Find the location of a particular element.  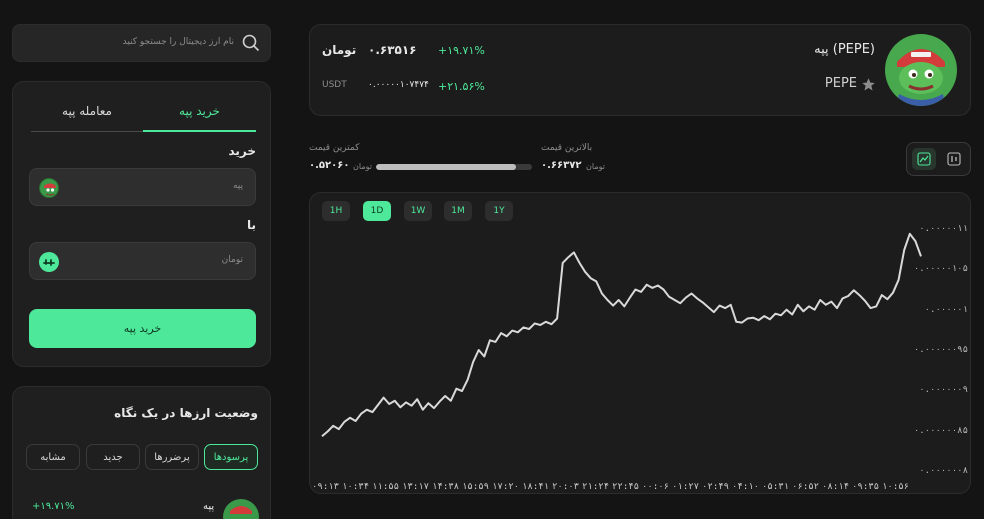

x-tick-label: ۰۵:۳۱ is located at coordinates (776, 487).